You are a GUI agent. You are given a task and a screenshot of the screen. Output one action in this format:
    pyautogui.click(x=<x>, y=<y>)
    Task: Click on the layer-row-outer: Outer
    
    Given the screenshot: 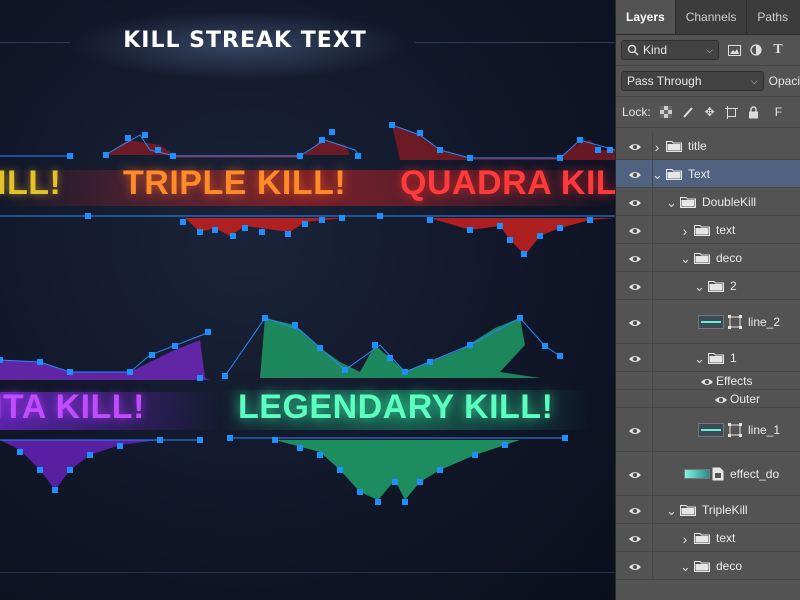 What is the action you would take?
    pyautogui.click(x=708, y=399)
    